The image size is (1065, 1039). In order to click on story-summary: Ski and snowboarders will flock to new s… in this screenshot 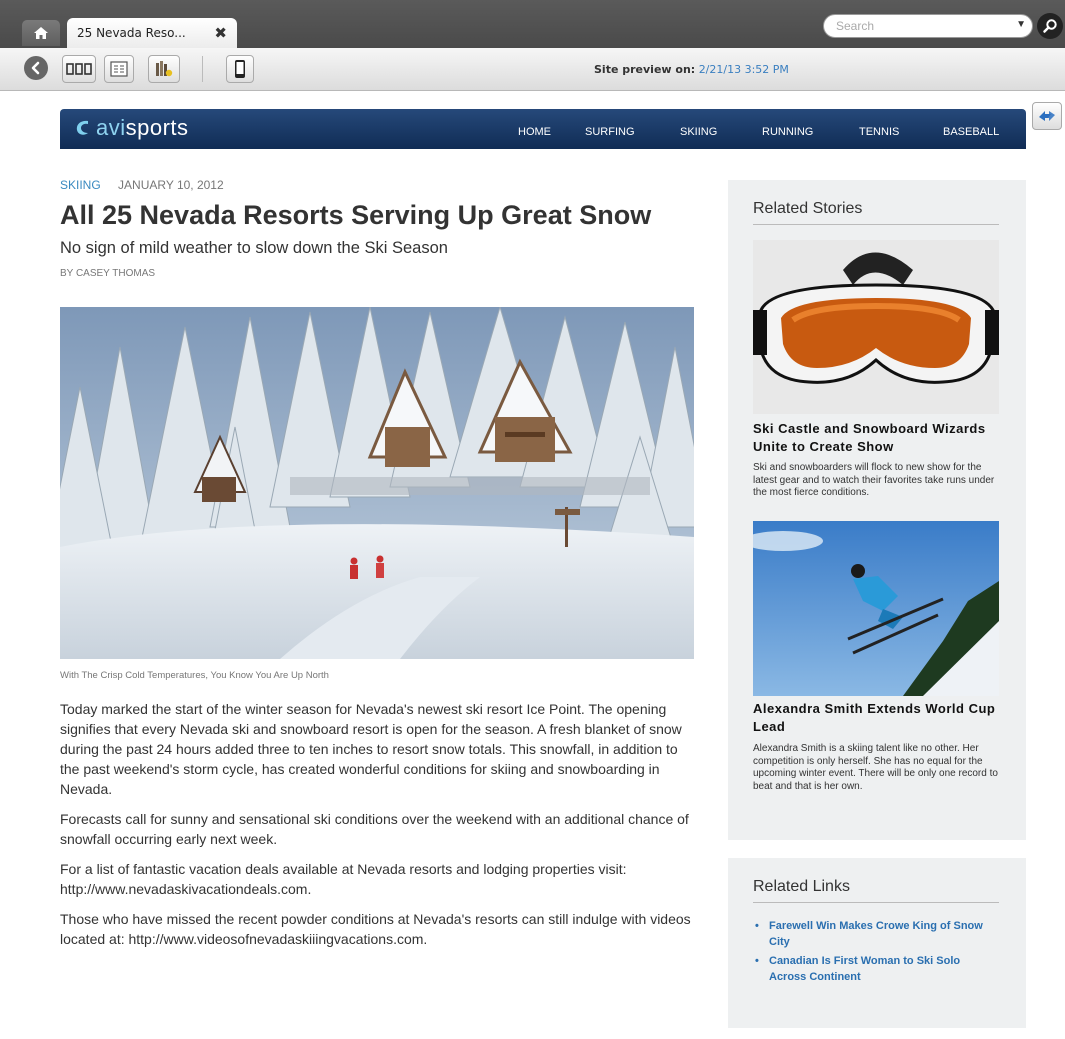, I will do `click(874, 480)`.